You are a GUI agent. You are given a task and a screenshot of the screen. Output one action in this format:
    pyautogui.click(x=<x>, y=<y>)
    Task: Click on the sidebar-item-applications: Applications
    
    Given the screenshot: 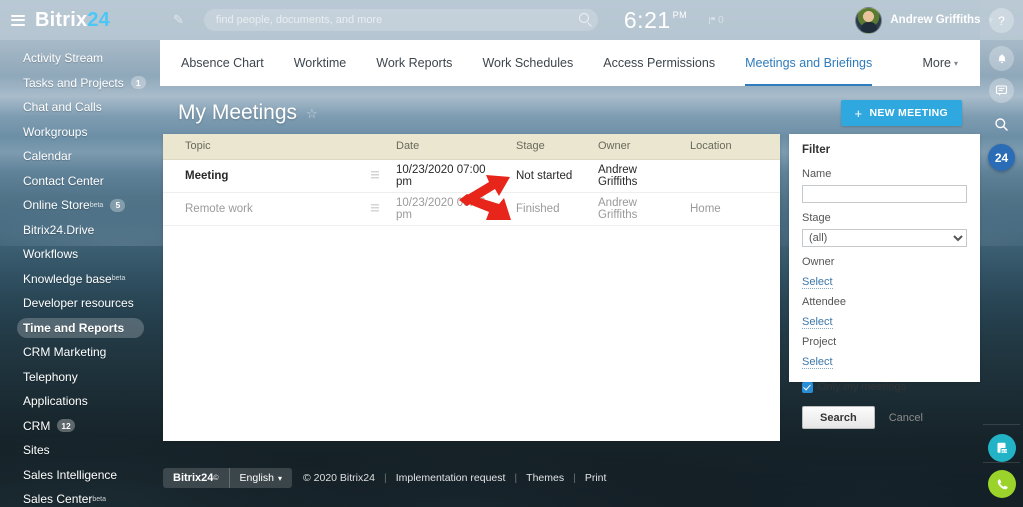 What is the action you would take?
    pyautogui.click(x=80, y=401)
    